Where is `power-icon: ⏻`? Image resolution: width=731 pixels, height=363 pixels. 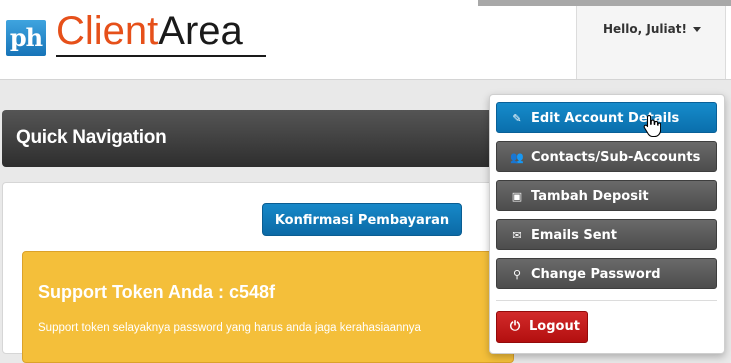 power-icon: ⏻ is located at coordinates (515, 326).